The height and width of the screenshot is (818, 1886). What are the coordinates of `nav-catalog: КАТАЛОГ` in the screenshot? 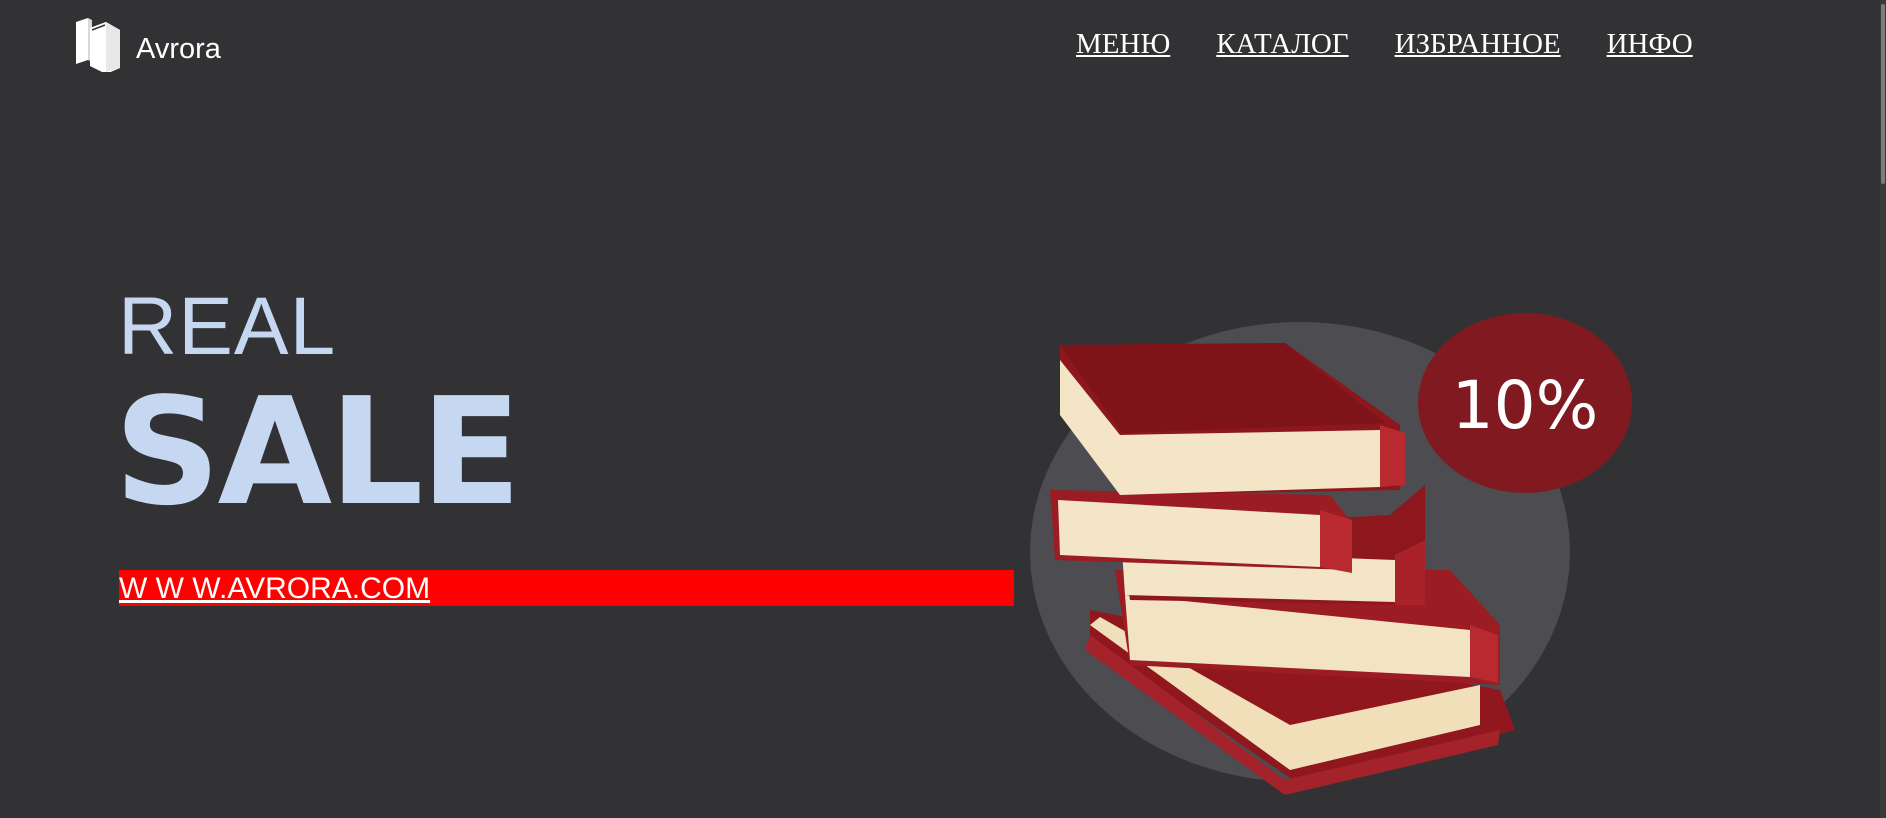 It's located at (1282, 44).